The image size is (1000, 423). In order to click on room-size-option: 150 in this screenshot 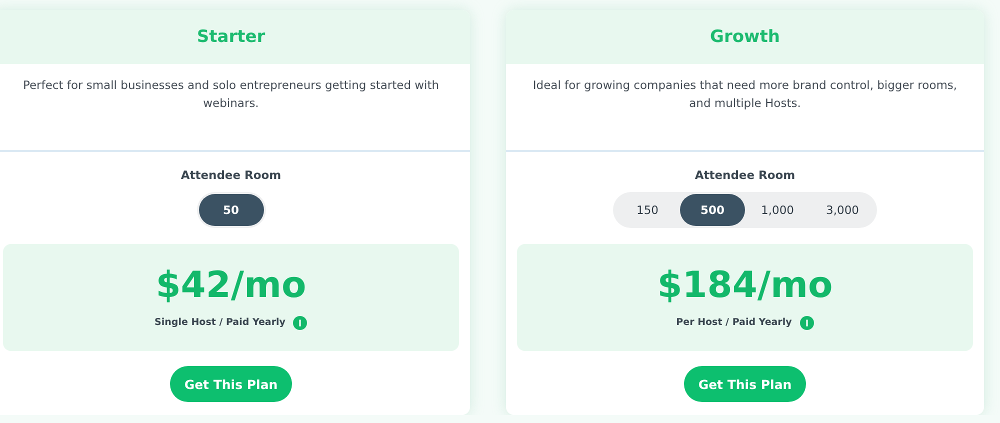, I will do `click(647, 210)`.